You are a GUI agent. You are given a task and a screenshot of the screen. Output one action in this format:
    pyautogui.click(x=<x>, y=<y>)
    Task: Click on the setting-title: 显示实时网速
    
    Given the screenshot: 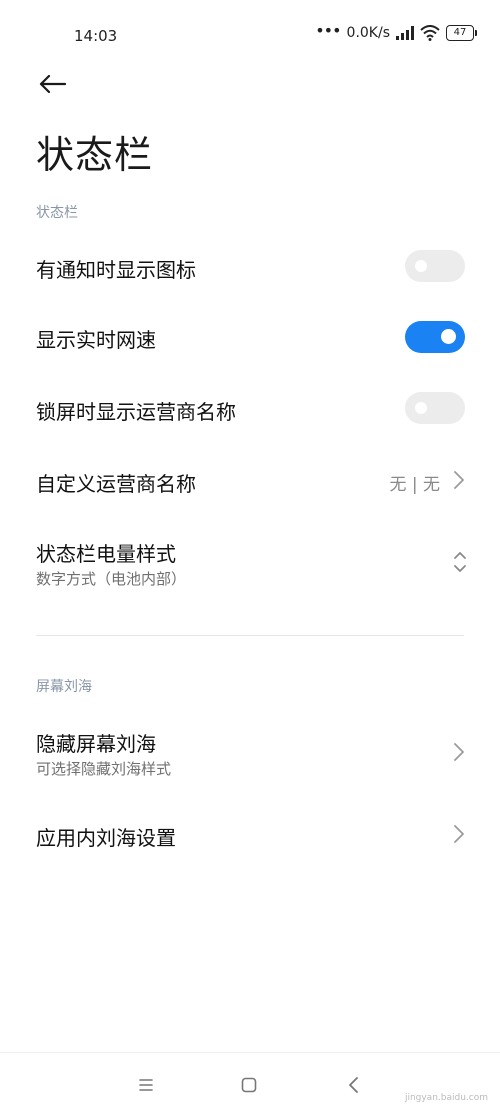 What is the action you would take?
    pyautogui.click(x=96, y=340)
    